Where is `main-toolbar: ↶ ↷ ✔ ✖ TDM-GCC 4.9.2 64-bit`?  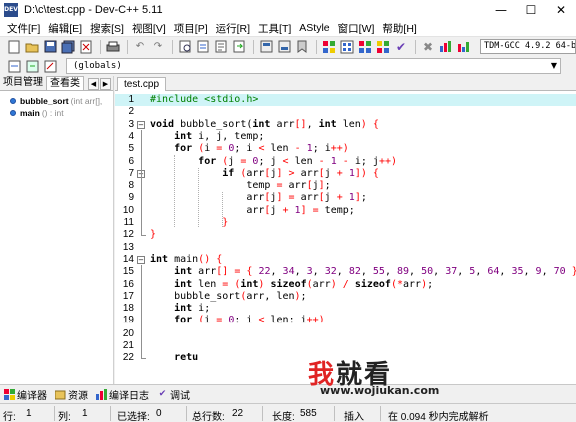 main-toolbar: ↶ ↷ ✔ ✖ TDM-GCC 4.9.2 64-bit is located at coordinates (288, 46).